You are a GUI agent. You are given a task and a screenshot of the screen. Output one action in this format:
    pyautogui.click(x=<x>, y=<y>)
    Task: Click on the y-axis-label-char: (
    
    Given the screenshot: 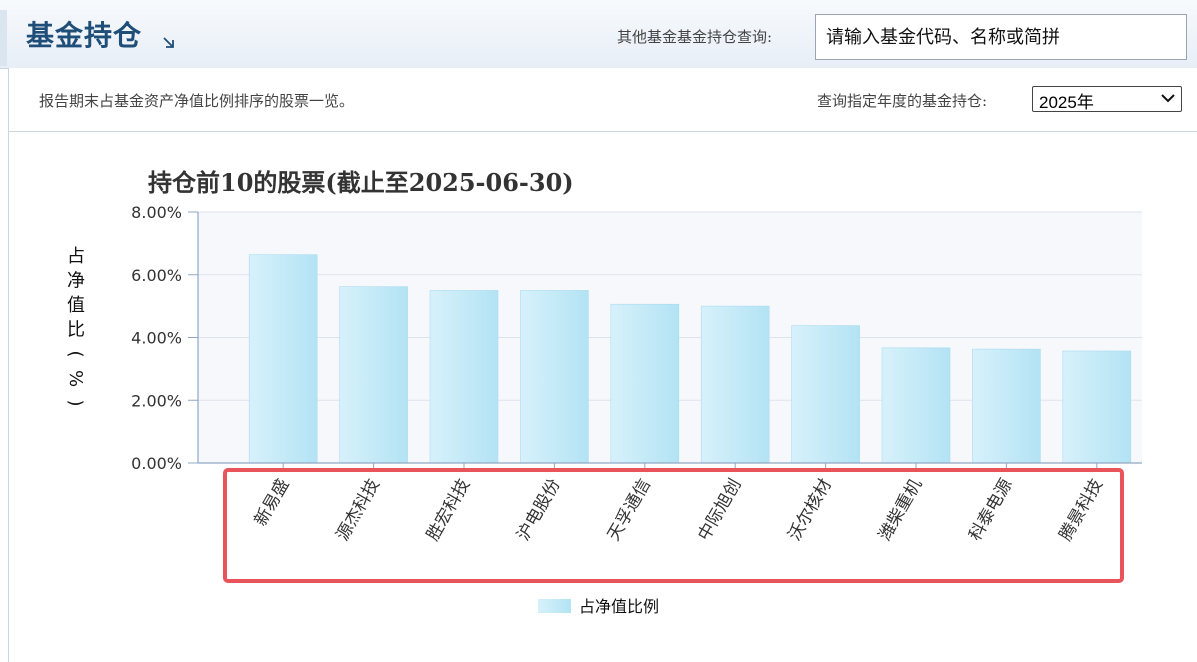 What is the action you would take?
    pyautogui.click(x=75, y=353)
    